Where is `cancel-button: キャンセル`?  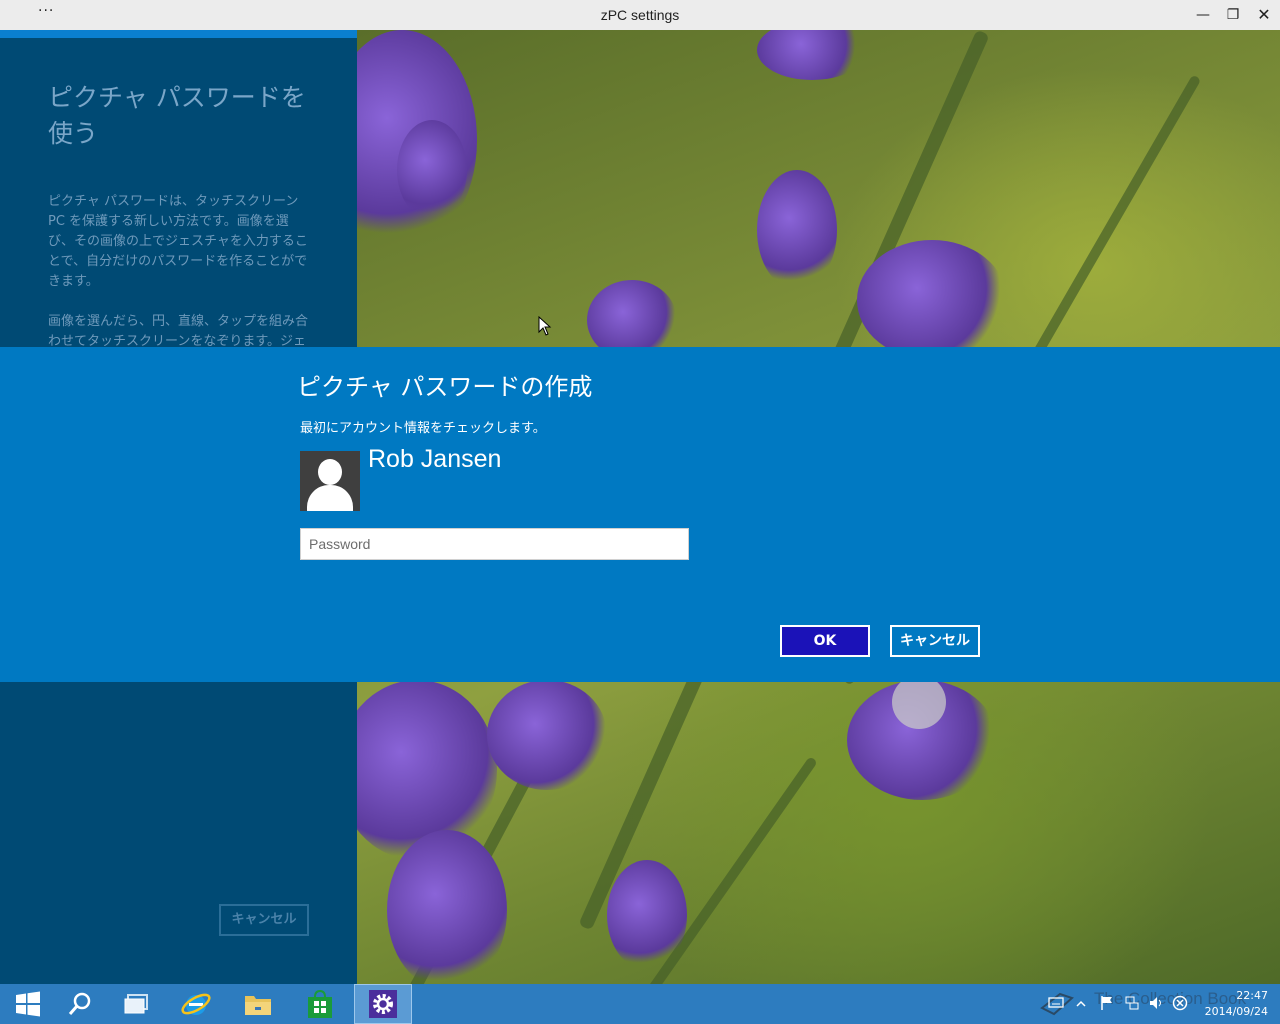
cancel-button: キャンセル is located at coordinates (935, 641).